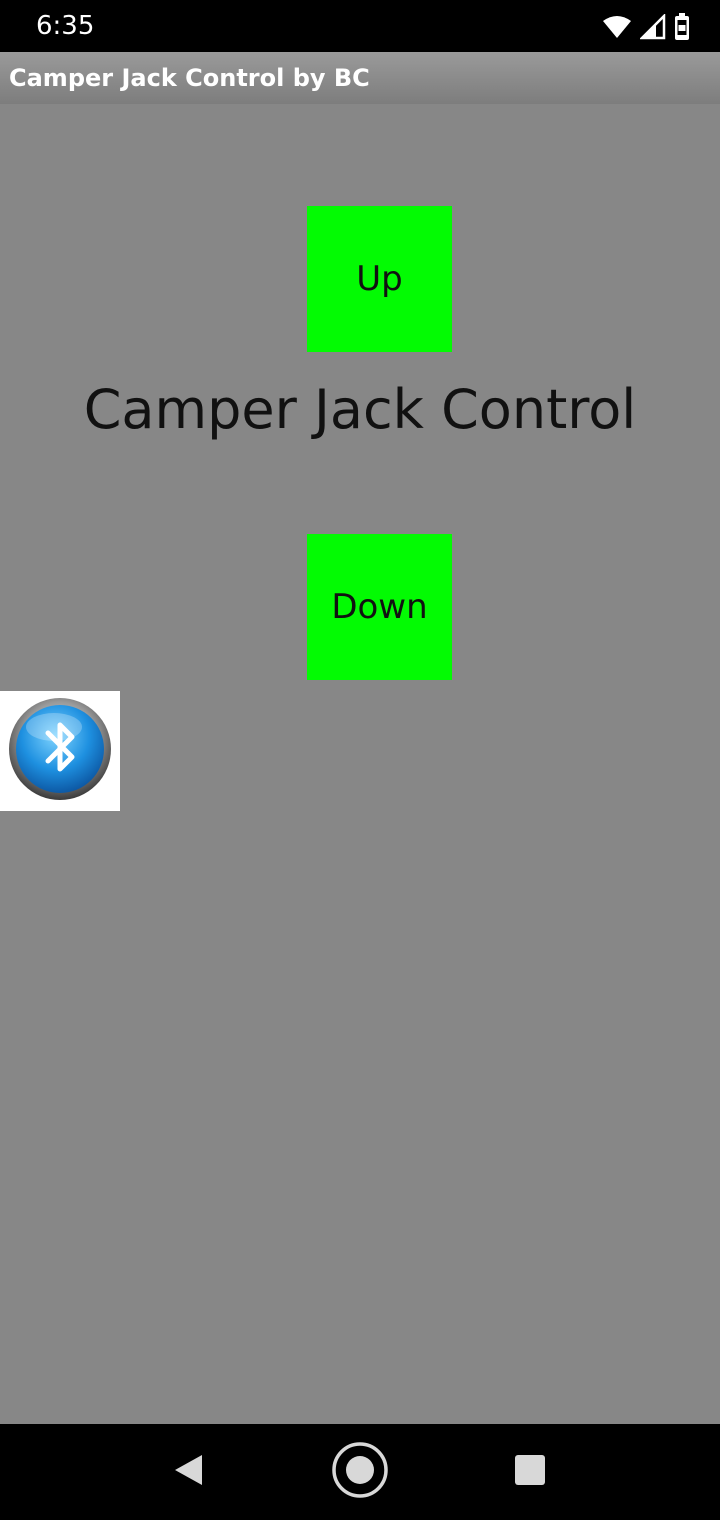  I want to click on status-icons, so click(646, 27).